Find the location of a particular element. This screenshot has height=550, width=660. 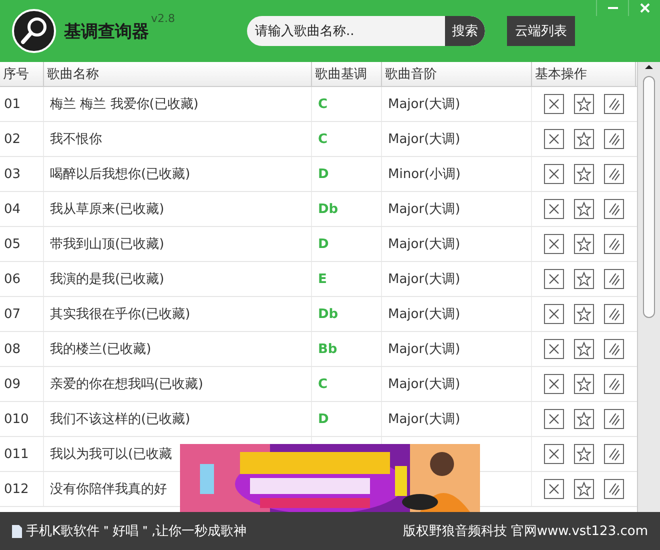

table-cell: 我的楼兰(已收藏) is located at coordinates (178, 349).